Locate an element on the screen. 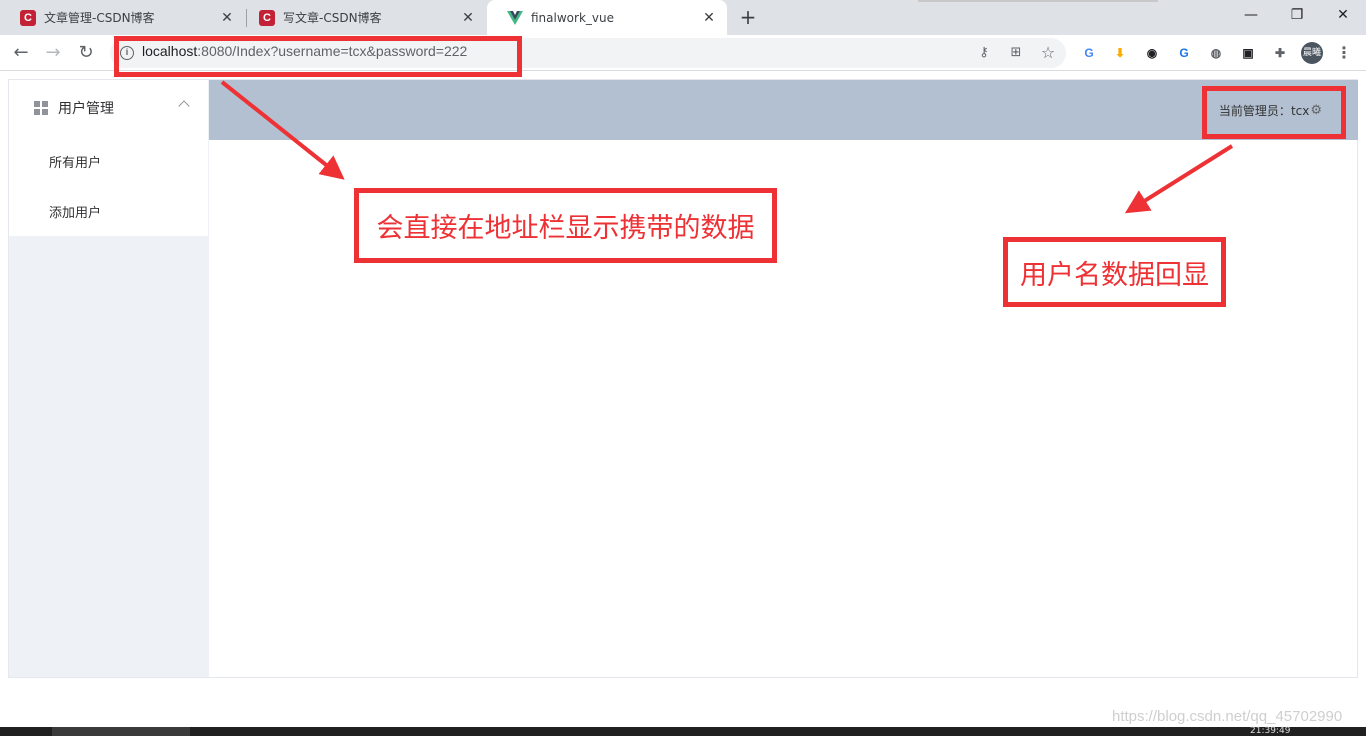 The width and height of the screenshot is (1366, 736). terminal-ext-icon: ▣ is located at coordinates (1248, 53).